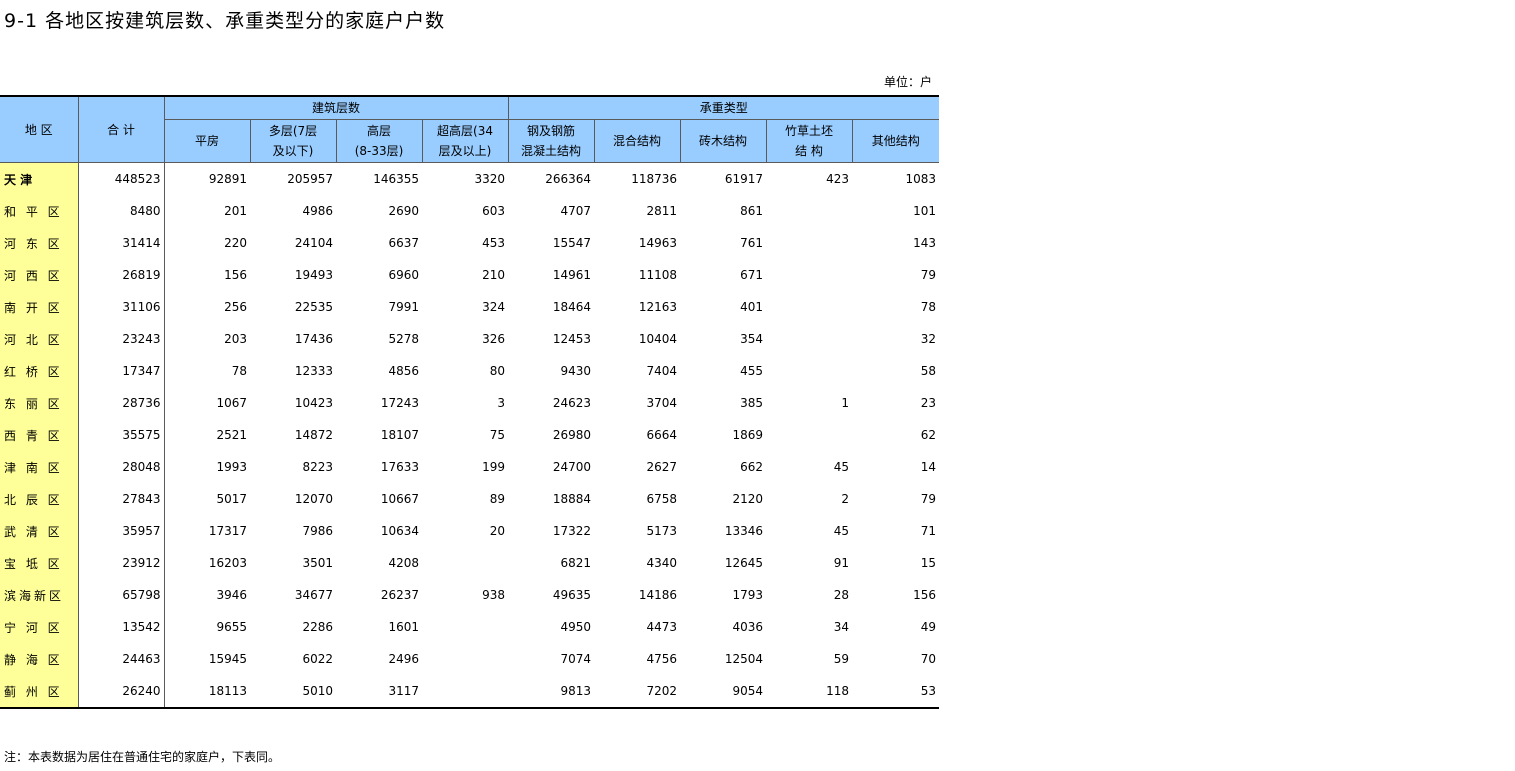 The width and height of the screenshot is (1515, 771). I want to click on value-cell: 9813, so click(551, 692).